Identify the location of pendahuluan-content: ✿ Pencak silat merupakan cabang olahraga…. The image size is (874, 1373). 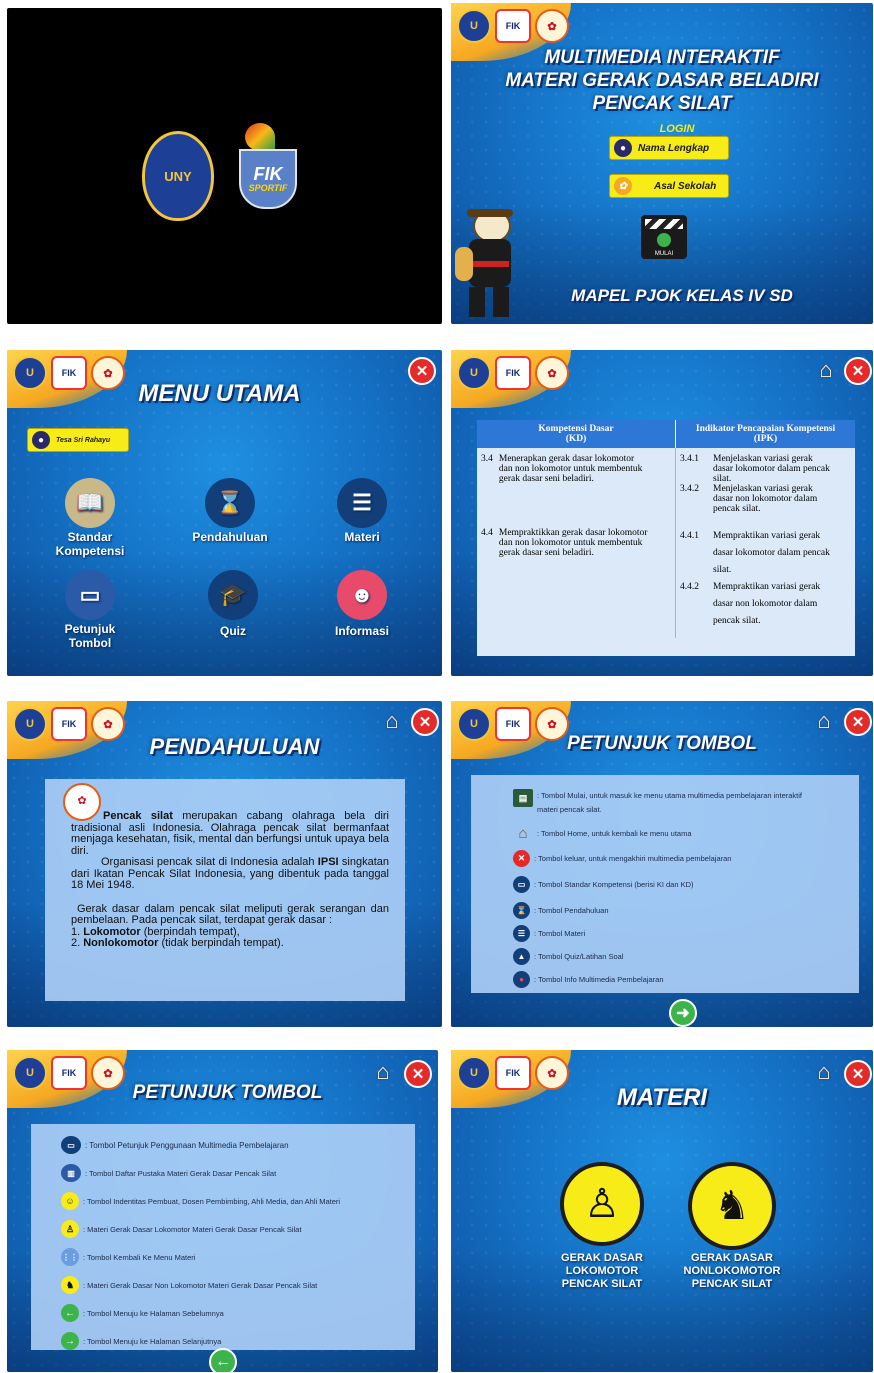
(225, 890).